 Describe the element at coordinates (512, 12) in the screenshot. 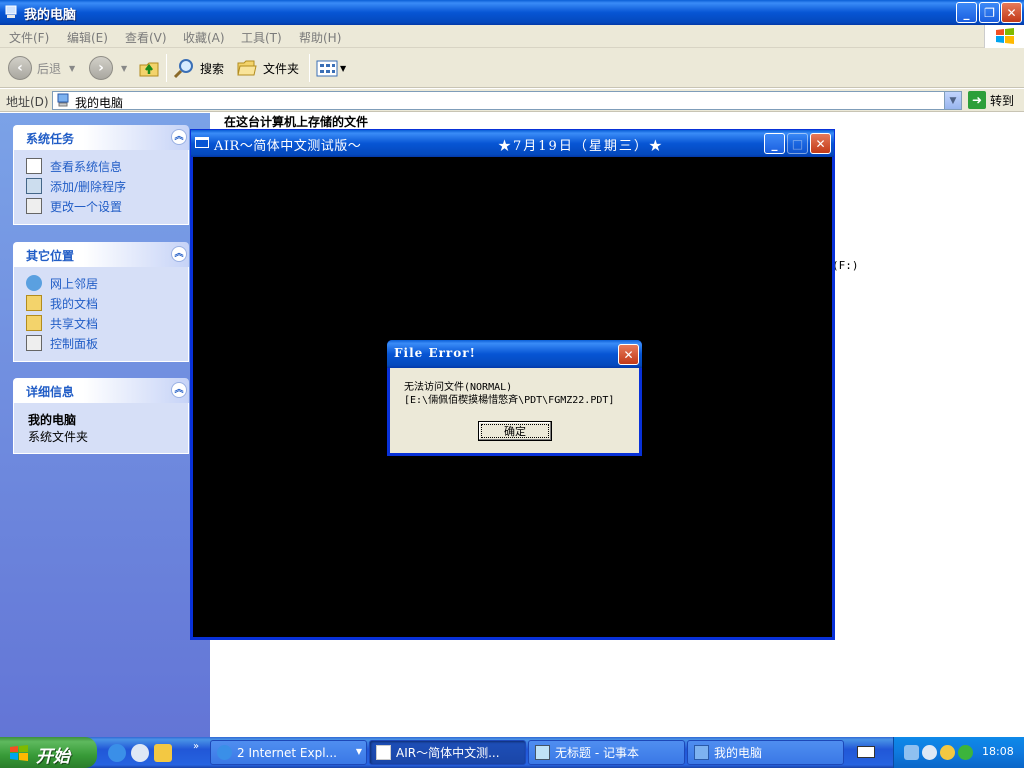

I see `explorer-title-bar: 我的电脑 _ ❐ ✕` at that location.